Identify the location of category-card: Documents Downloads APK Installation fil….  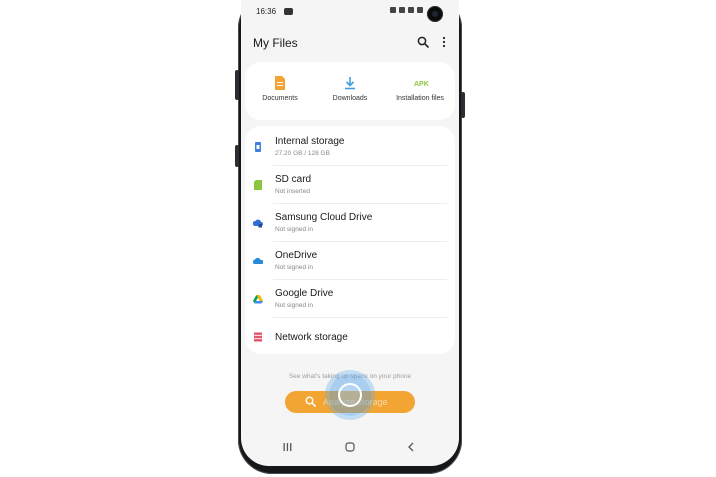
(350, 91).